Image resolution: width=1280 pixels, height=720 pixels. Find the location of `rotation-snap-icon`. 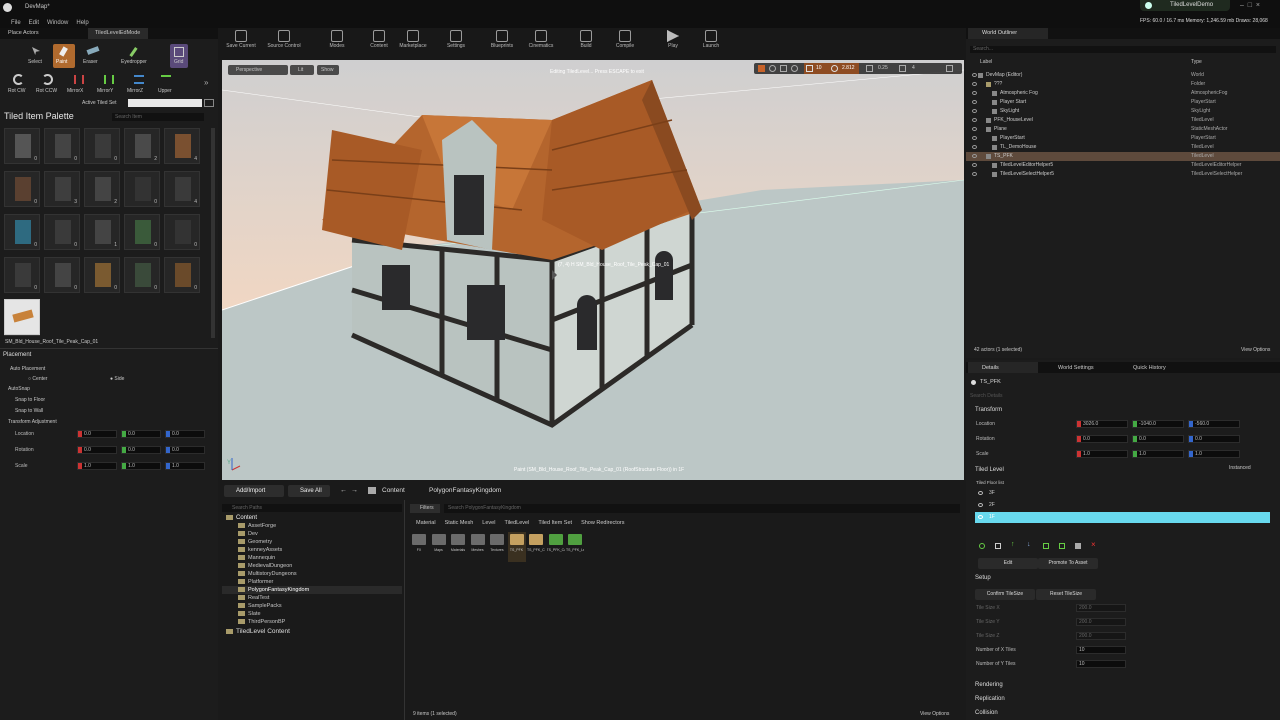

rotation-snap-icon is located at coordinates (834, 68).